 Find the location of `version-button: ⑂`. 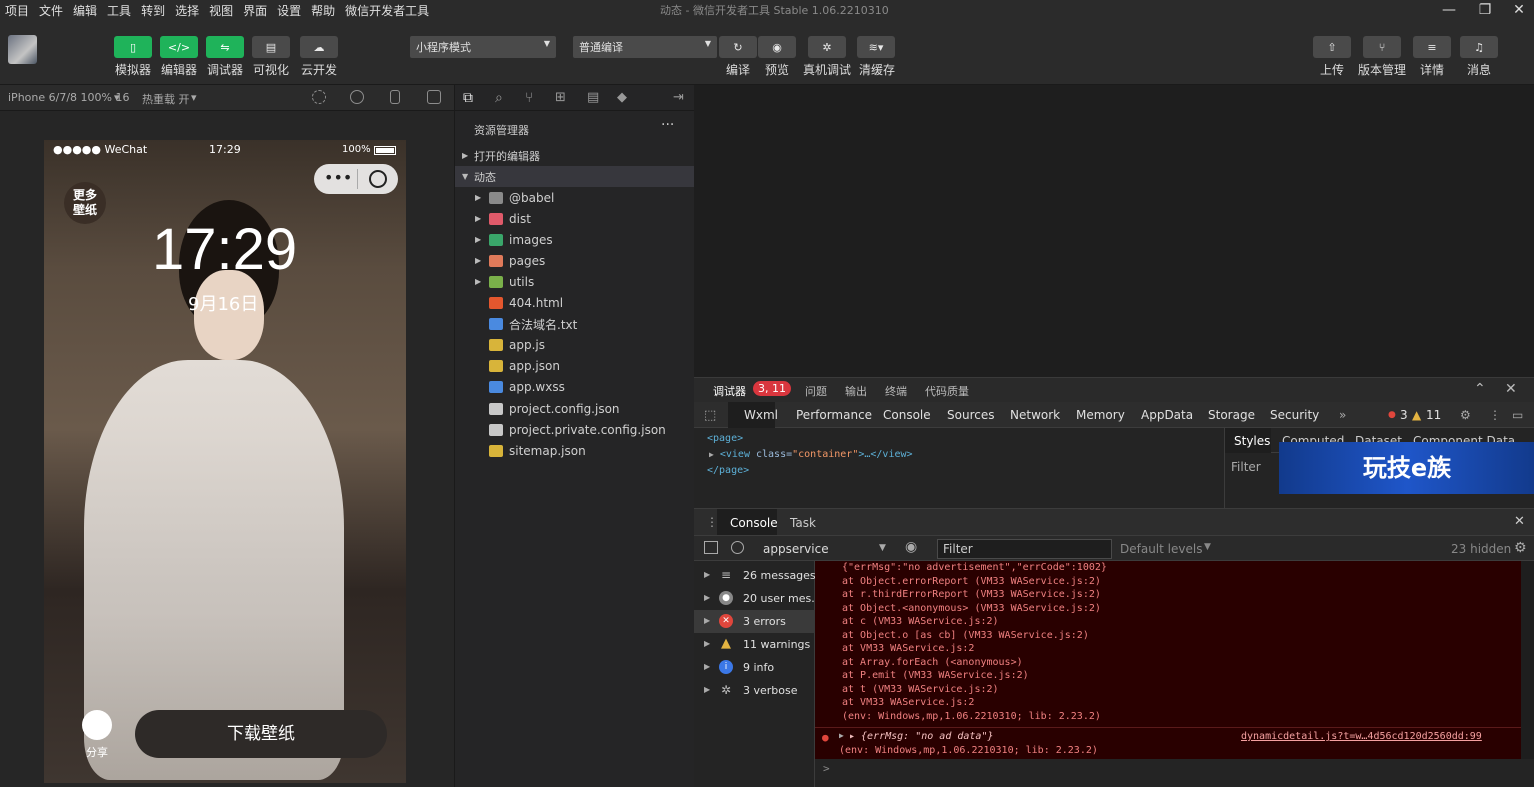

version-button: ⑂ is located at coordinates (1382, 47).